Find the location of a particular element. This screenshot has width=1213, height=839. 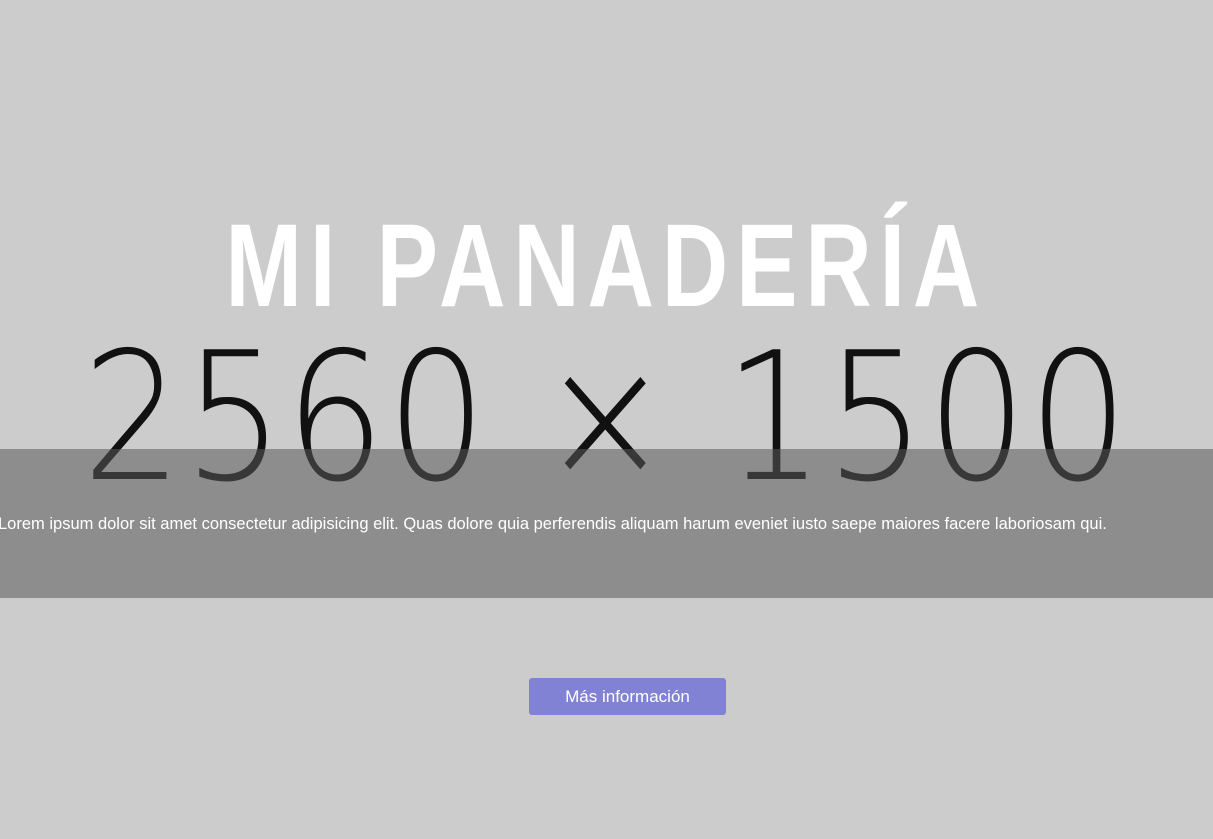

hero-title-text: MI PANADERÍA is located at coordinates (606, 266).